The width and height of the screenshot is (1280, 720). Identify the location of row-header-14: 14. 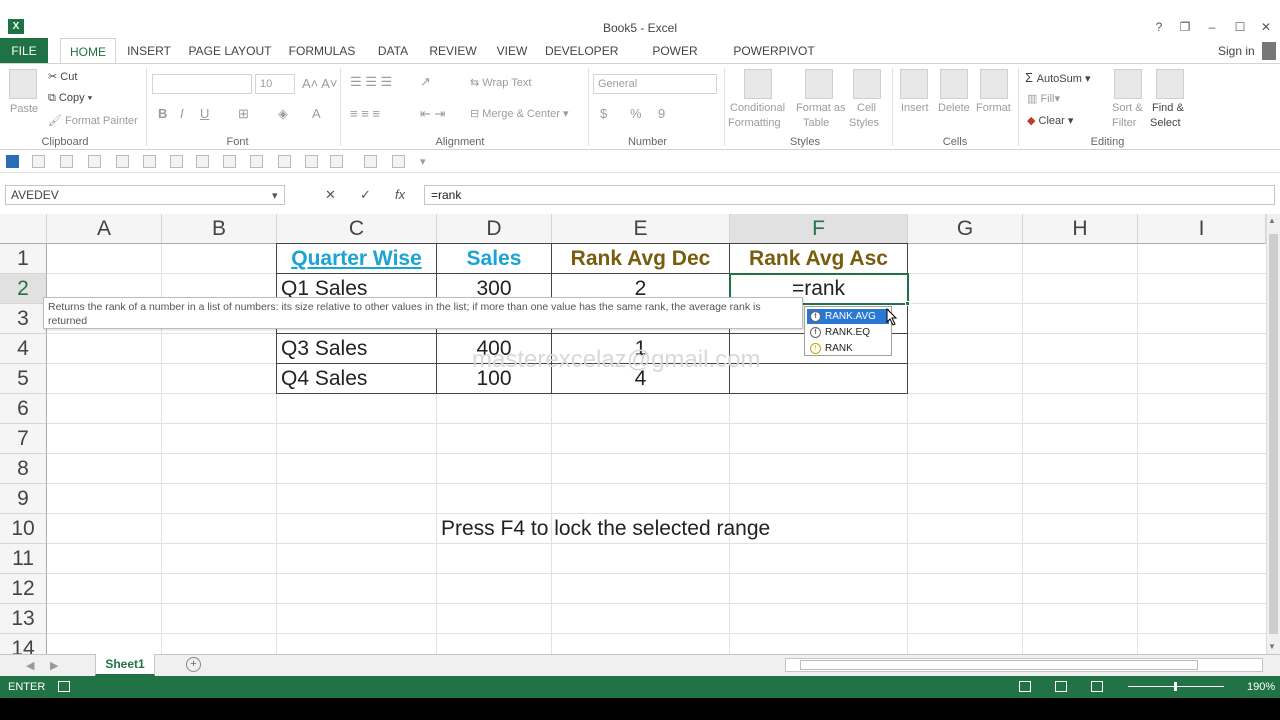
(23, 644).